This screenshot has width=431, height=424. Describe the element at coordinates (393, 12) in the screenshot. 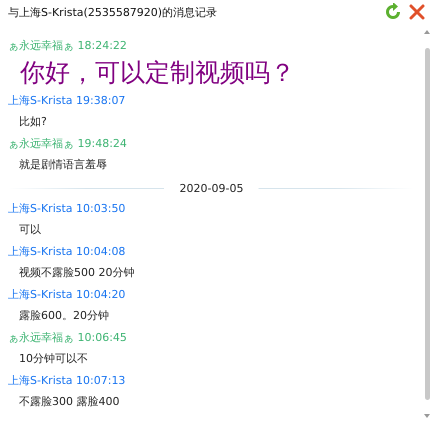

I see `refresh-icon` at that location.